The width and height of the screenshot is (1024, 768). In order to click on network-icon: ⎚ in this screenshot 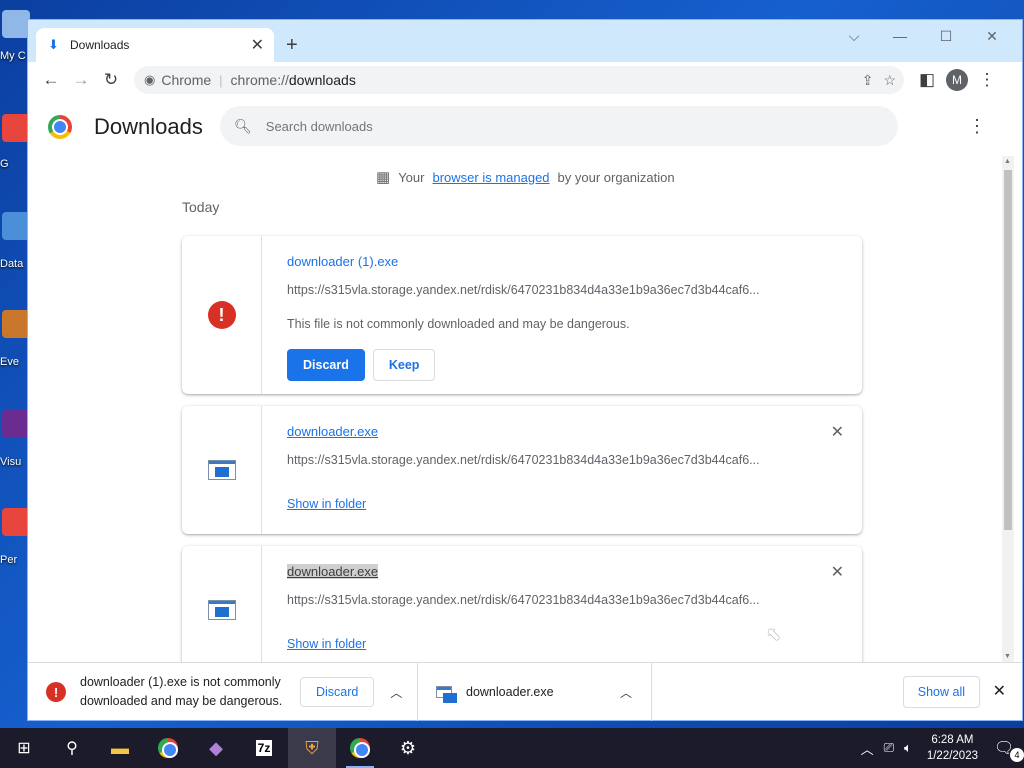, I will do `click(889, 748)`.